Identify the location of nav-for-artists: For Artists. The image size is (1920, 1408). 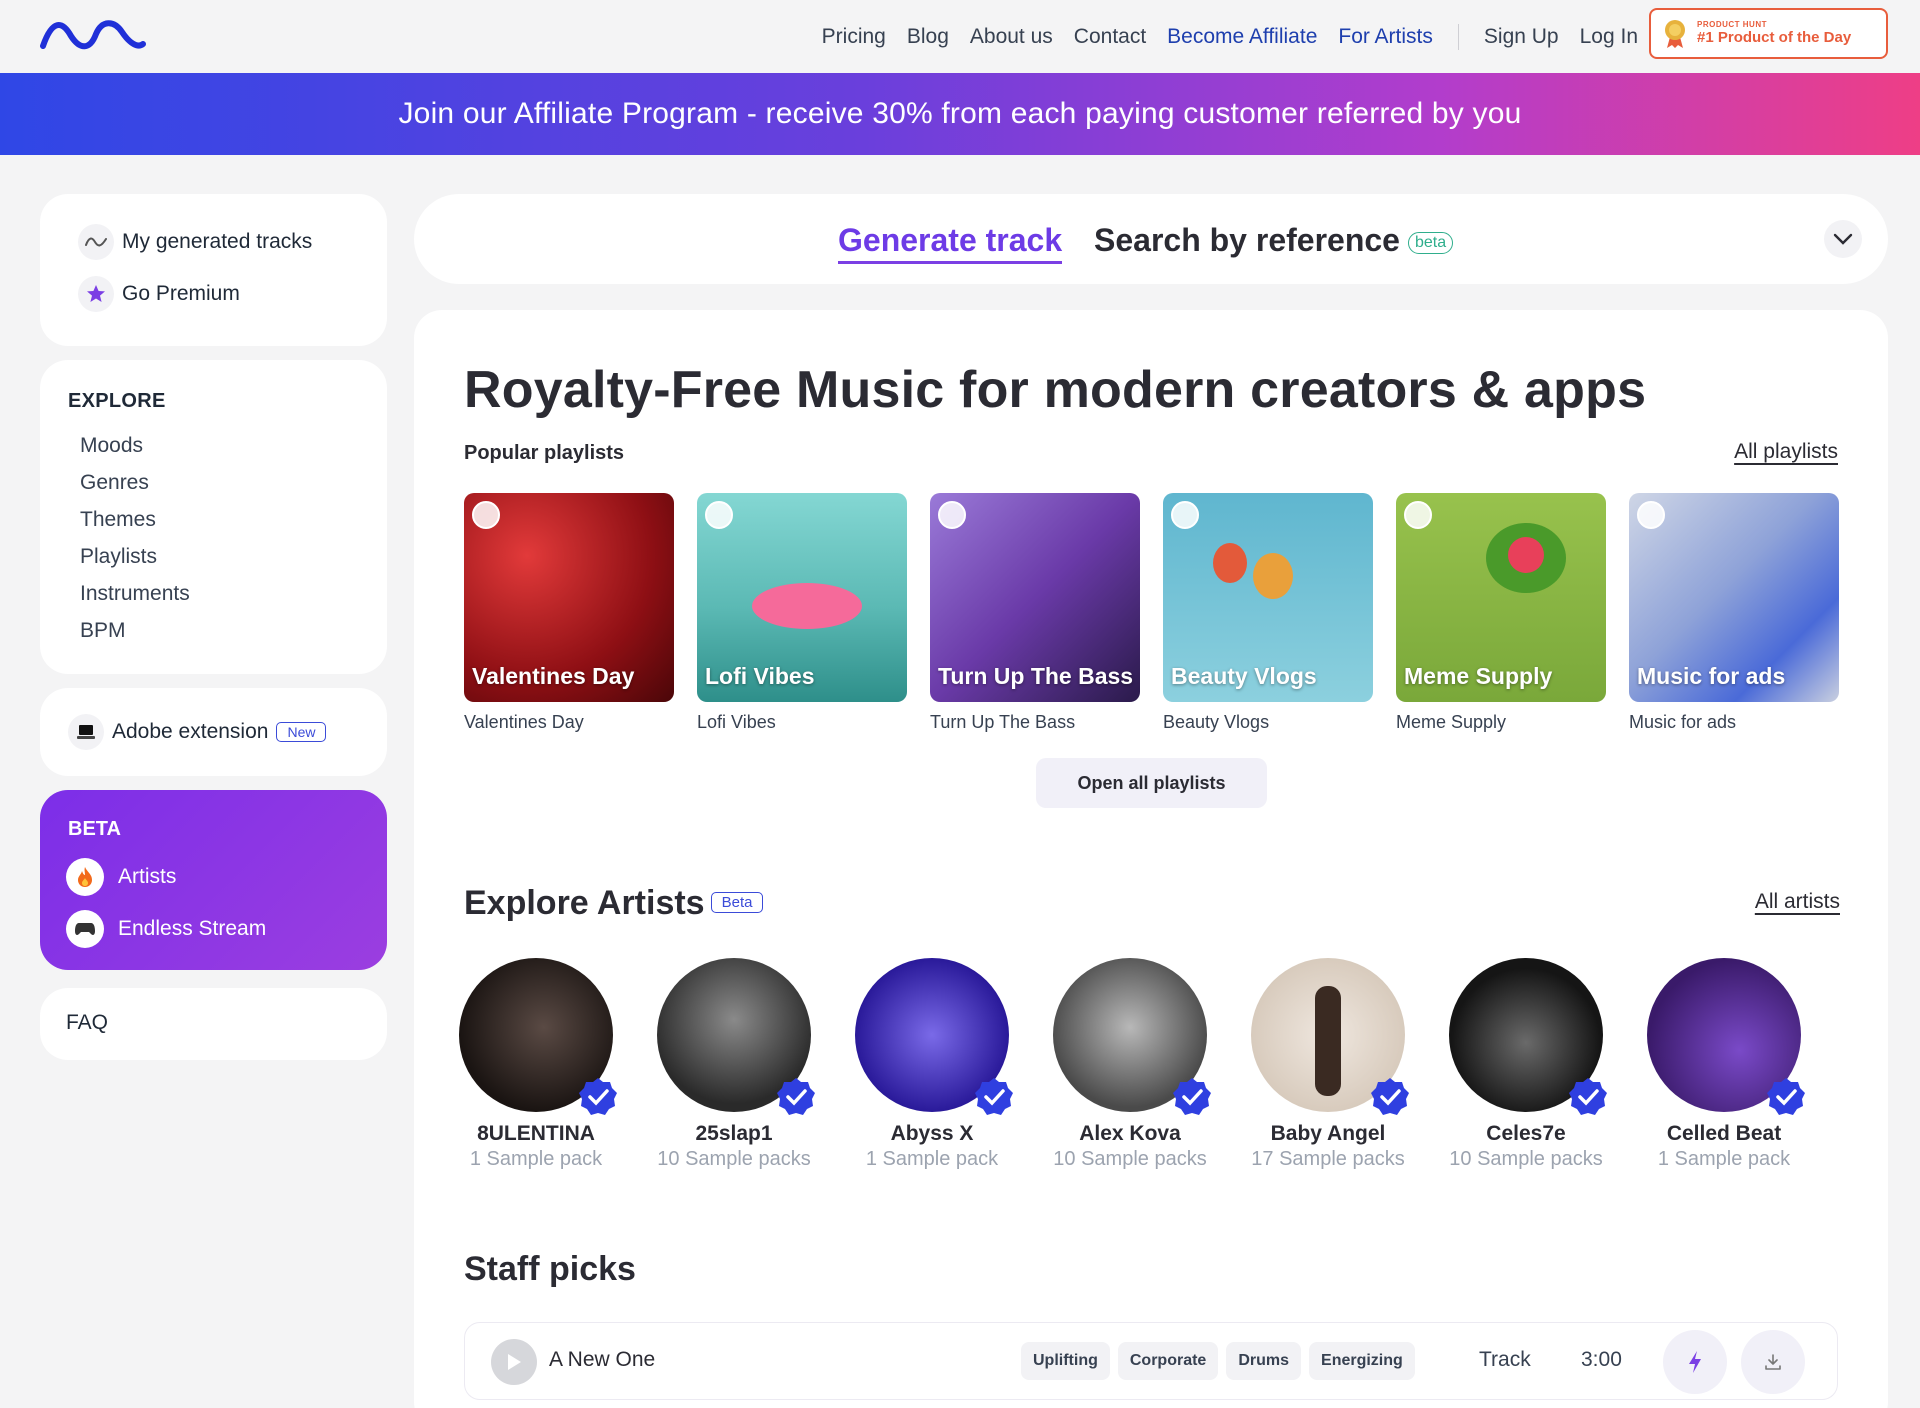
(1385, 37).